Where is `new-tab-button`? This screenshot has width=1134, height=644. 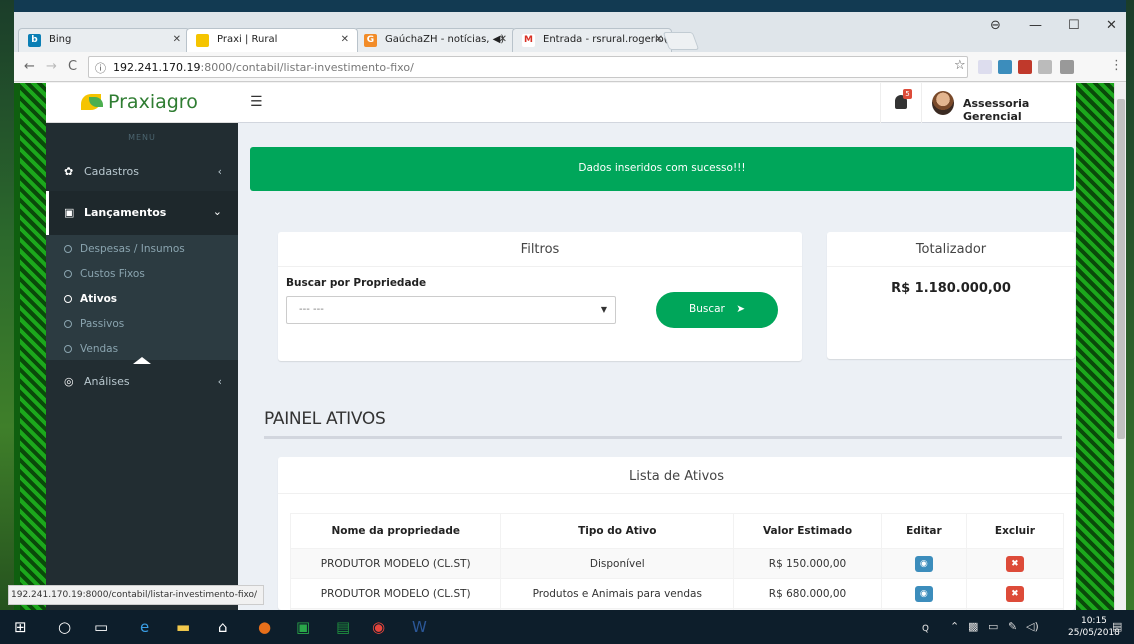
new-tab-button is located at coordinates (681, 41).